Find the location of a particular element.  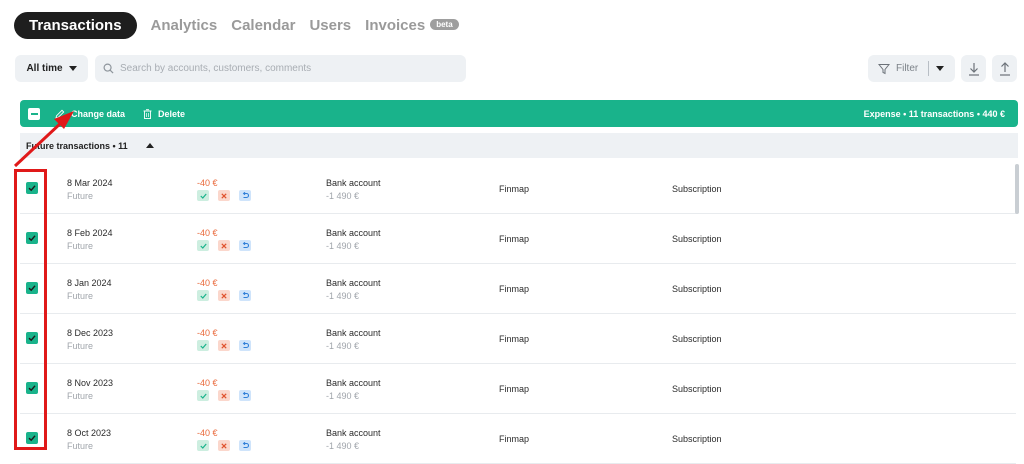

tab-calendar: Calendar is located at coordinates (263, 25).